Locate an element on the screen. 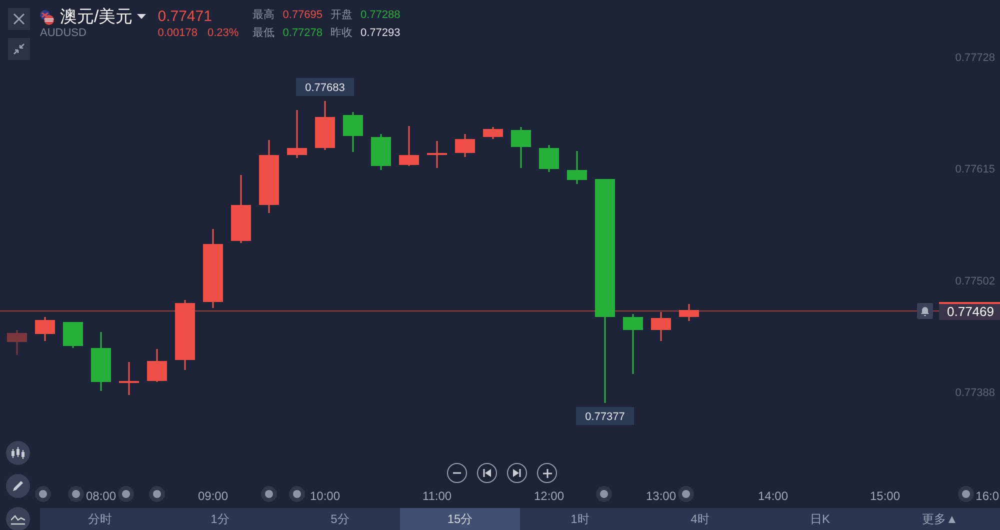 The image size is (1000, 530). skip-back-icon is located at coordinates (487, 473).